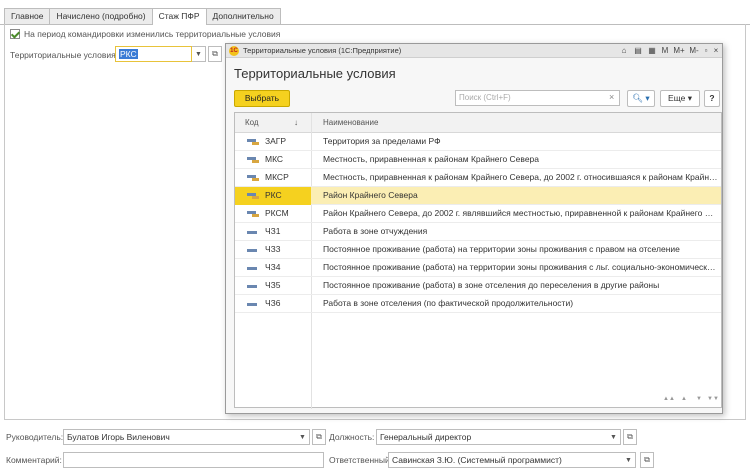 Image resolution: width=750 pixels, height=474 pixels. I want to click on memory-minus-button: M-, so click(694, 51).